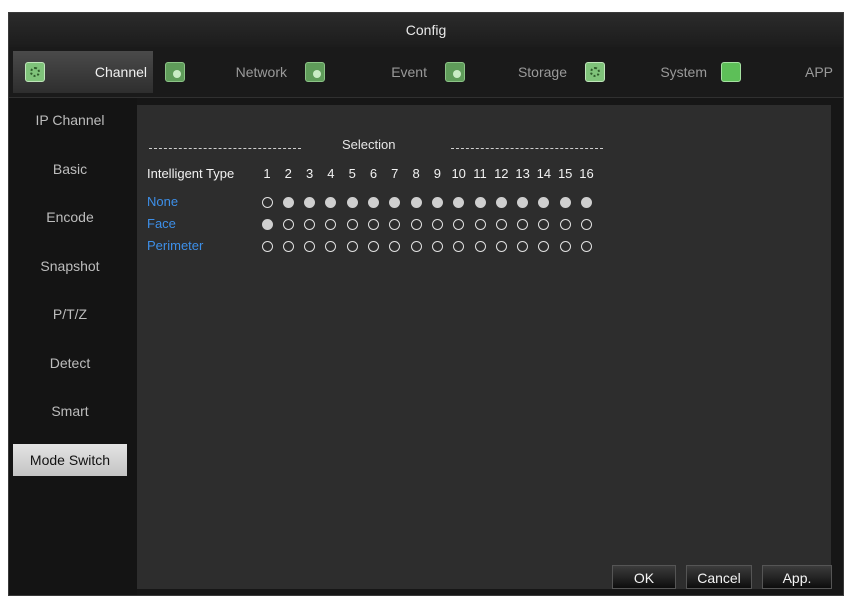 Image resolution: width=850 pixels, height=600 pixels. Describe the element at coordinates (352, 173) in the screenshot. I see `channel-number-5: 5` at that location.